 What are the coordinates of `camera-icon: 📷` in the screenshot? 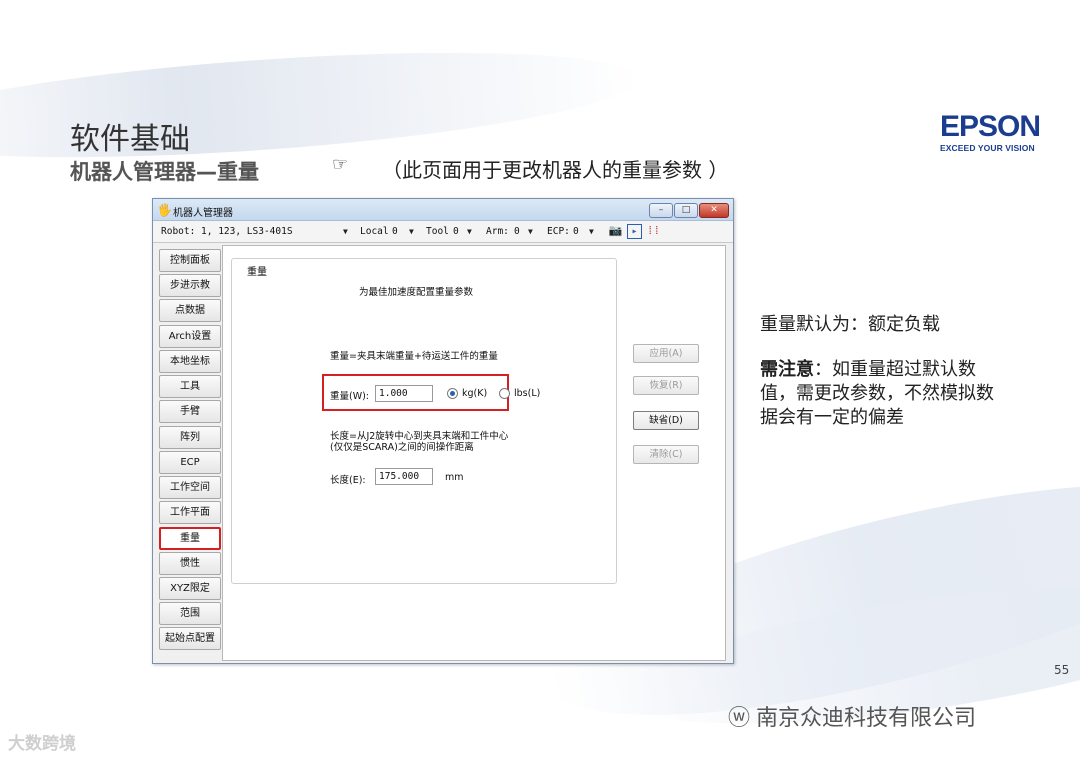 It's located at (615, 231).